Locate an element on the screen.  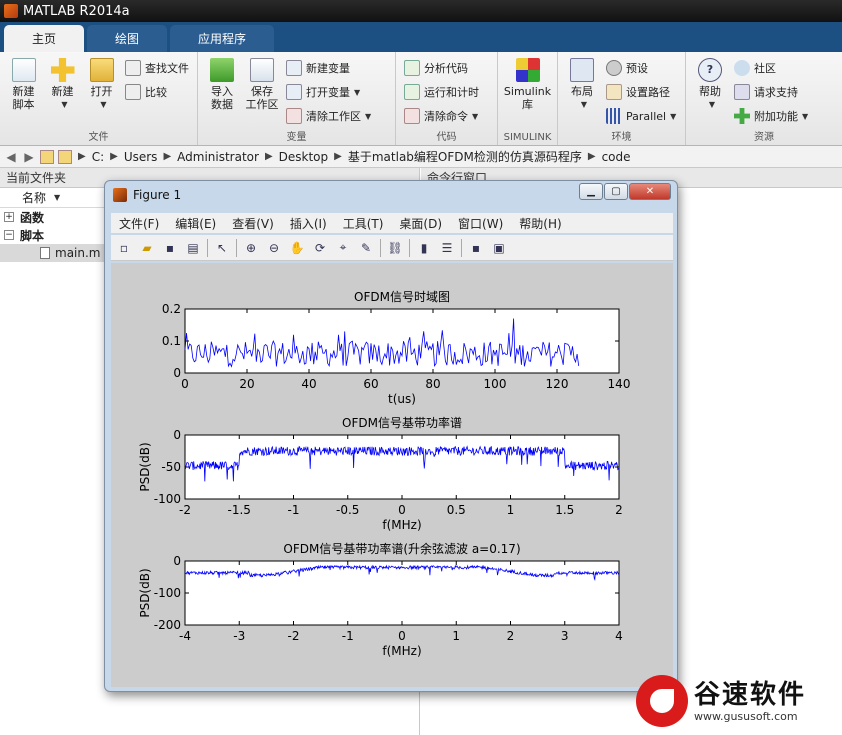
breadcrumb-c: C: is located at coordinates (98, 157).